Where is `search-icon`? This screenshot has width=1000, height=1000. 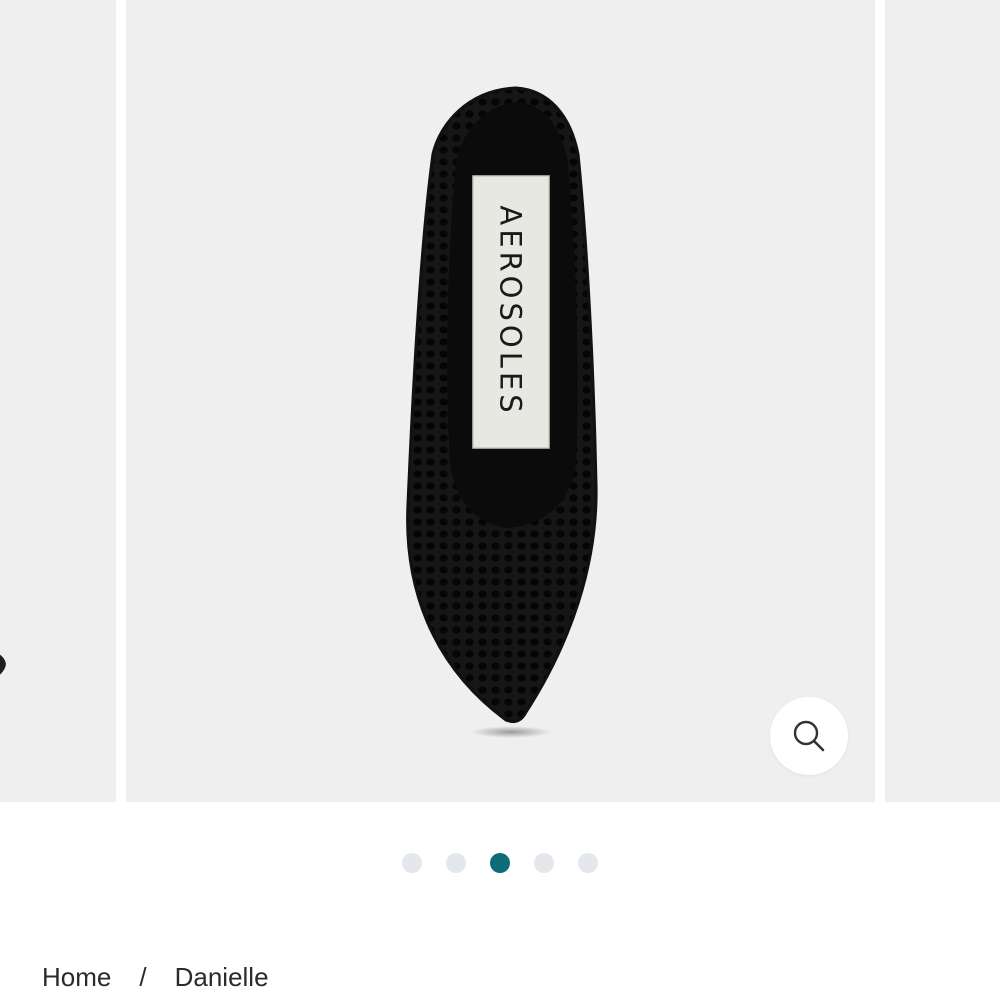 search-icon is located at coordinates (809, 736).